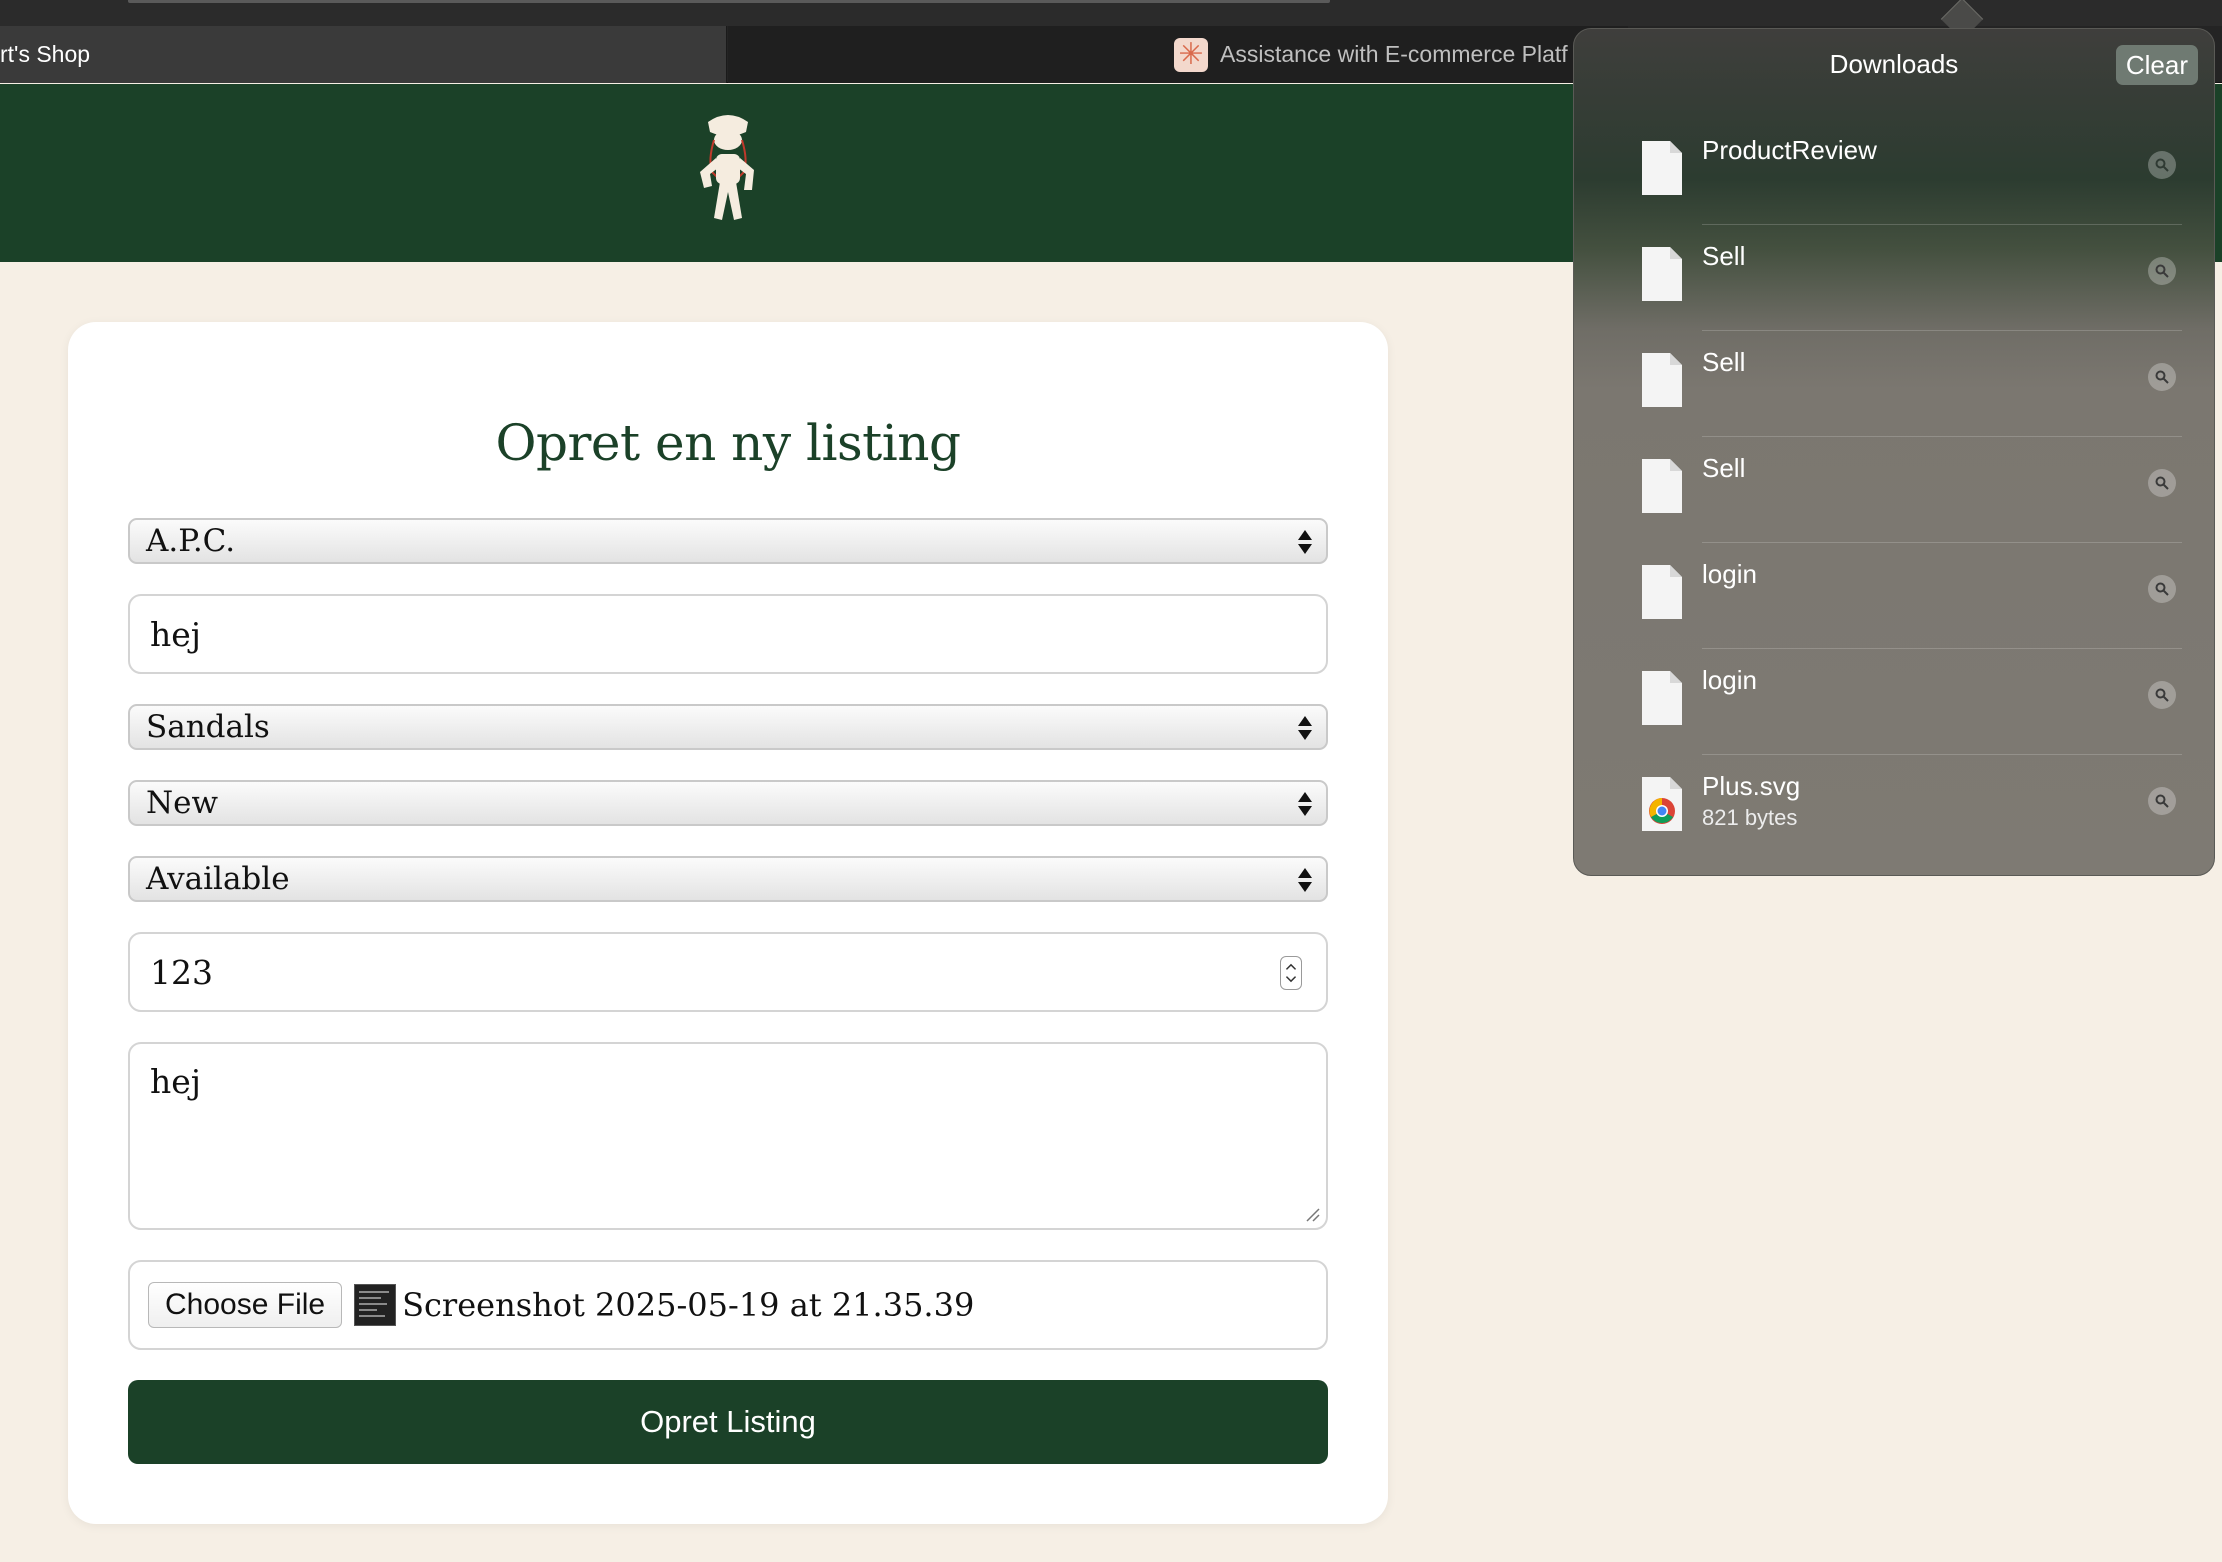  Describe the element at coordinates (729, 1) in the screenshot. I see `address-bar` at that location.